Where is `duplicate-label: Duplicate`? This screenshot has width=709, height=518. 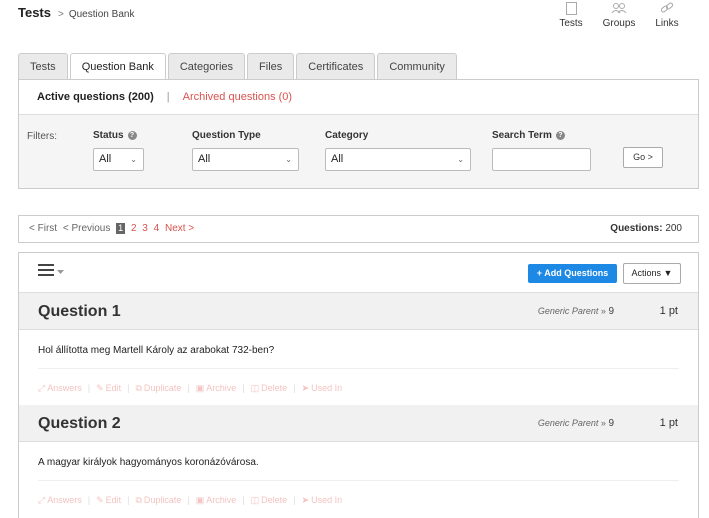
duplicate-label: Duplicate is located at coordinates (162, 500).